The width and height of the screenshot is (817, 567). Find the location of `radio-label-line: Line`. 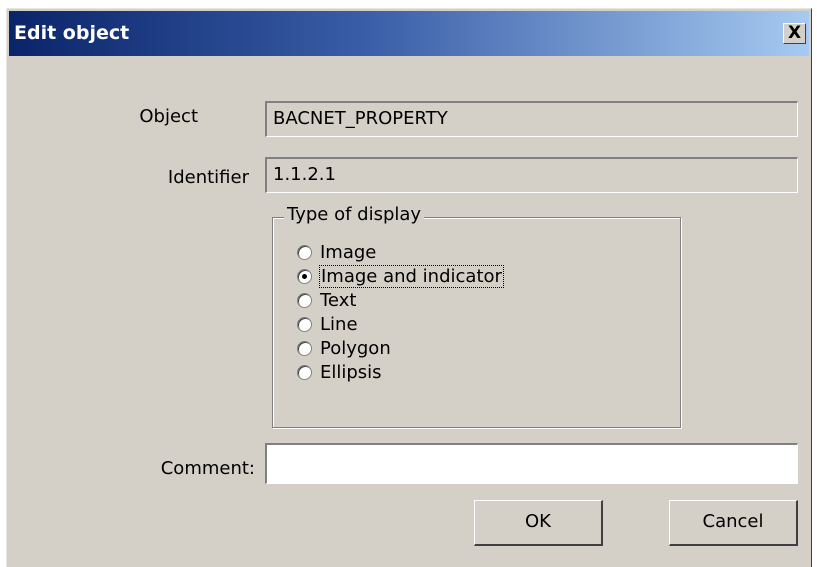

radio-label-line: Line is located at coordinates (339, 324).